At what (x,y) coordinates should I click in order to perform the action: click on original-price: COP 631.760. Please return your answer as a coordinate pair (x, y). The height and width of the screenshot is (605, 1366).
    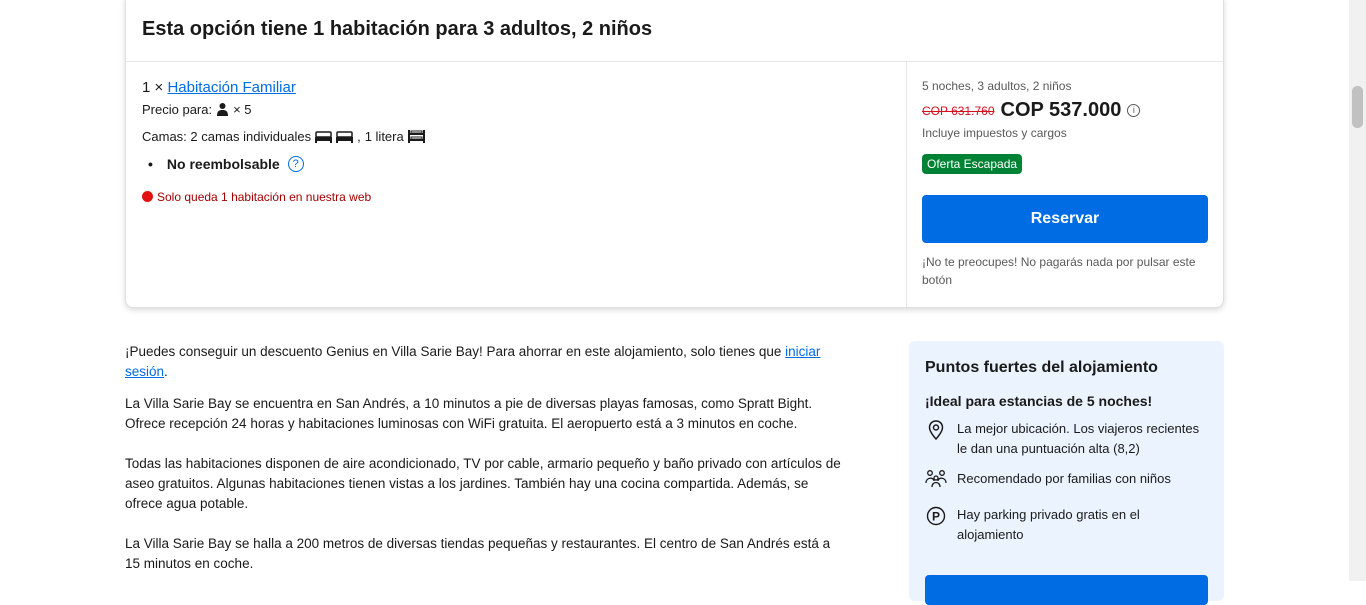
    Looking at the image, I should click on (958, 110).